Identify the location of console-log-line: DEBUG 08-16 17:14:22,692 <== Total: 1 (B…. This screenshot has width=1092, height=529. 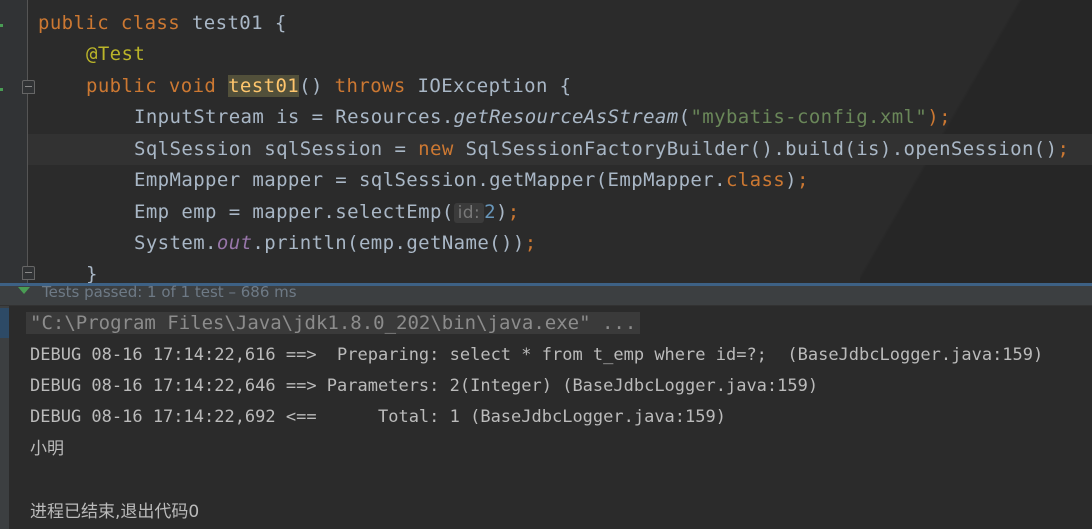
(378, 417).